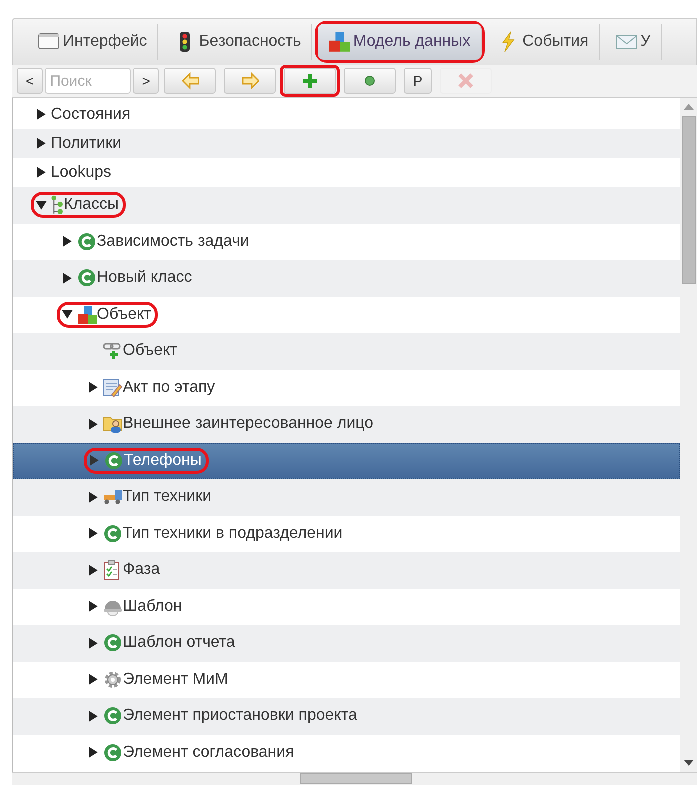  What do you see at coordinates (418, 81) in the screenshot?
I see `toolbar-button: P` at bounding box center [418, 81].